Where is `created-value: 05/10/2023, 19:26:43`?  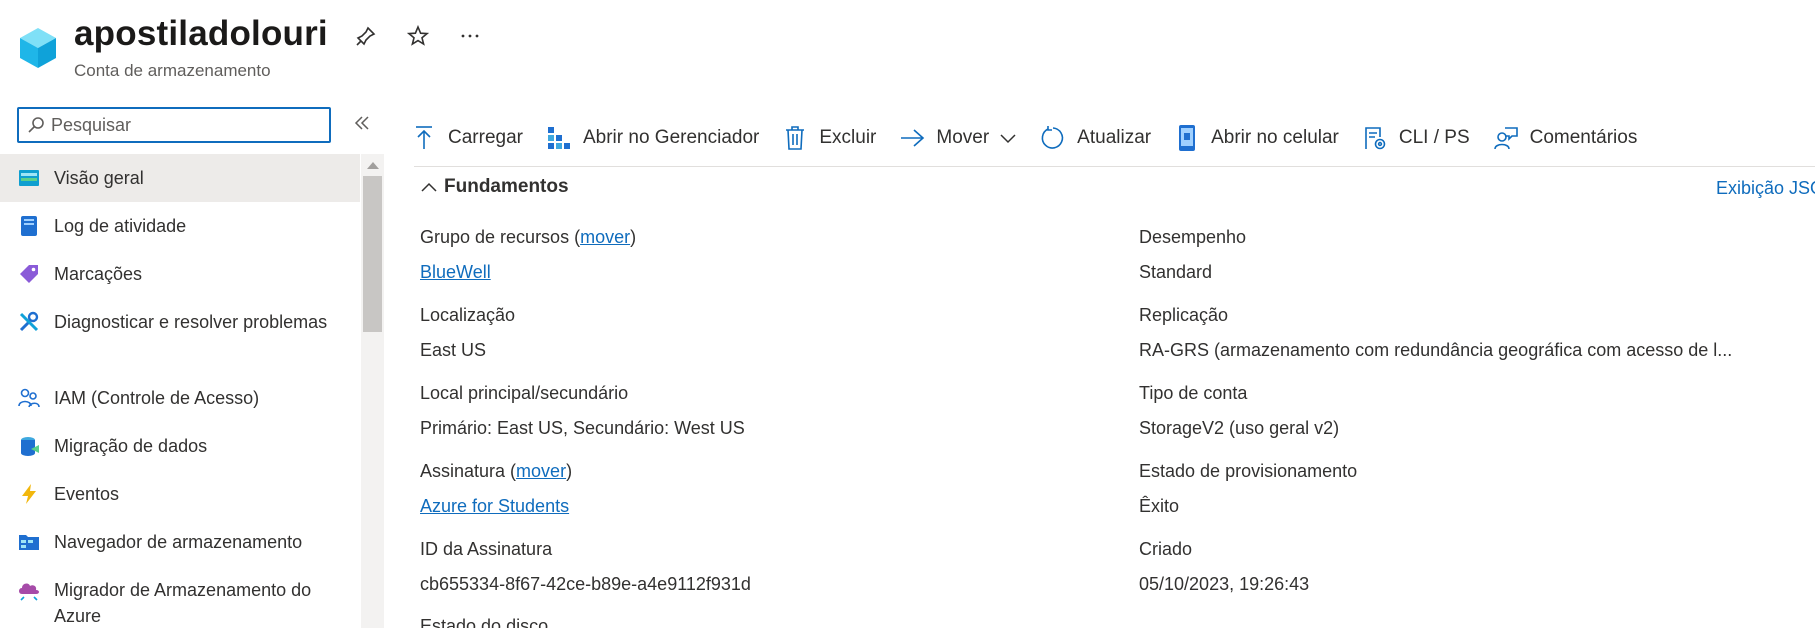 created-value: 05/10/2023, 19:26:43 is located at coordinates (1224, 584).